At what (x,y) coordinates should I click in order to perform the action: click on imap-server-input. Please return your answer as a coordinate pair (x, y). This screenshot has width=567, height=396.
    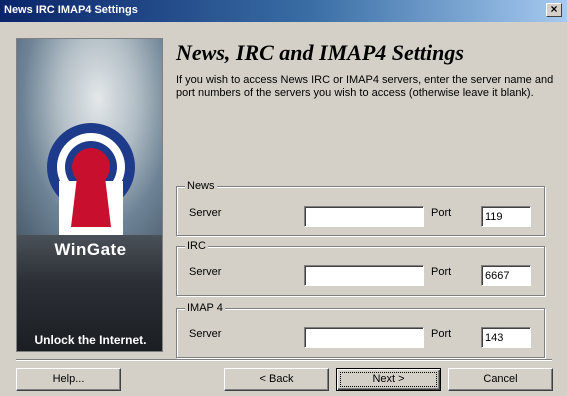
    Looking at the image, I should click on (364, 337).